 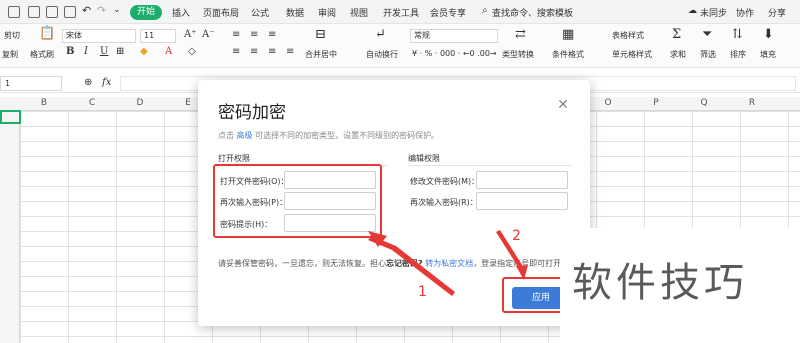 What do you see at coordinates (422, 292) in the screenshot?
I see `annotation-step-1: 1` at bounding box center [422, 292].